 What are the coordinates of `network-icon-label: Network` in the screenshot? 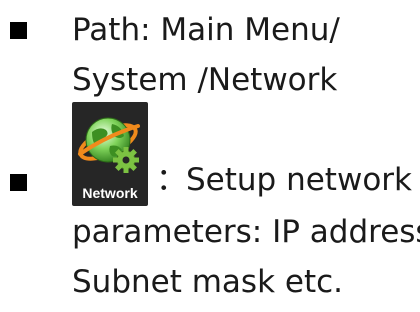 It's located at (110, 193).